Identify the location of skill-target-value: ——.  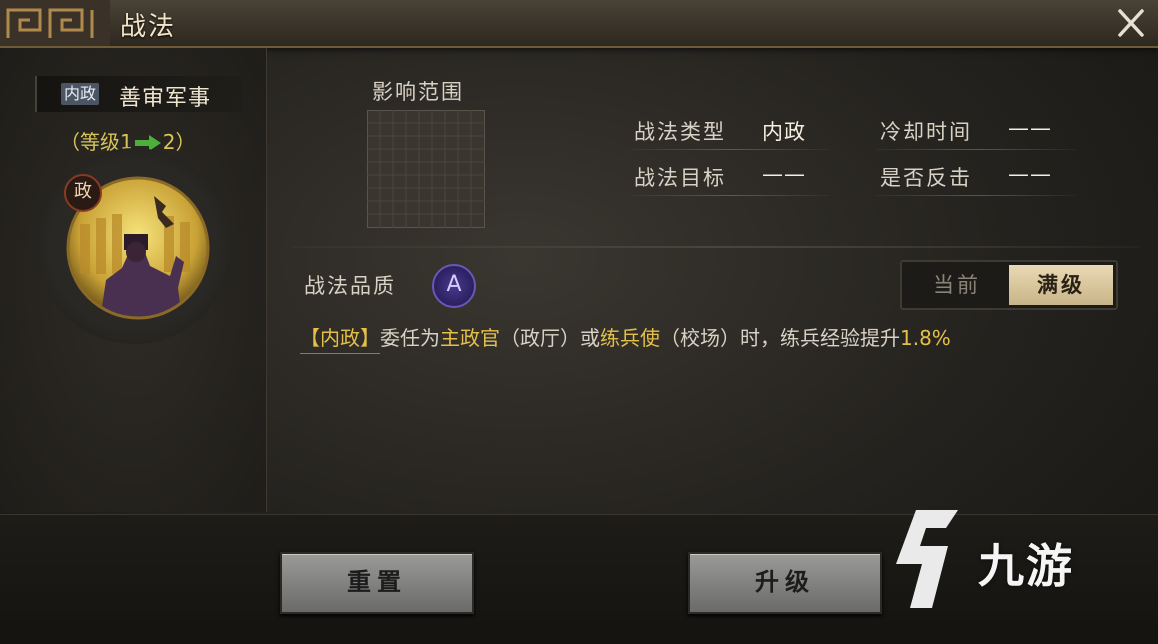
(784, 174).